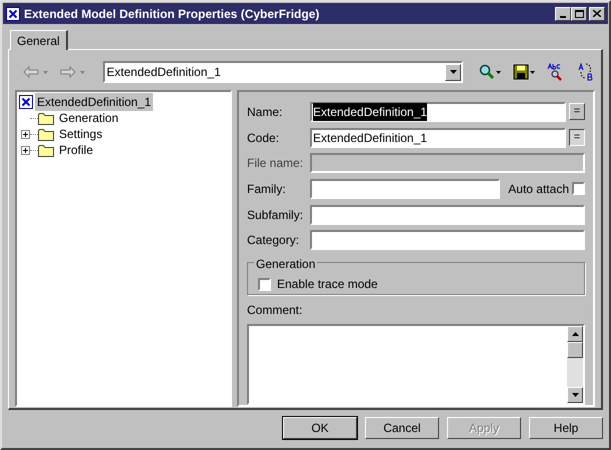  What do you see at coordinates (275, 215) in the screenshot?
I see `field-label: Subfamily:` at bounding box center [275, 215].